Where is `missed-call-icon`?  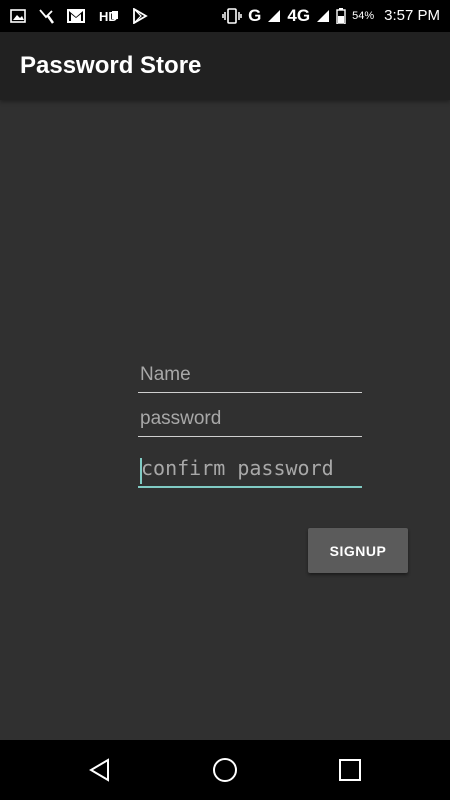
missed-call-icon is located at coordinates (46, 16).